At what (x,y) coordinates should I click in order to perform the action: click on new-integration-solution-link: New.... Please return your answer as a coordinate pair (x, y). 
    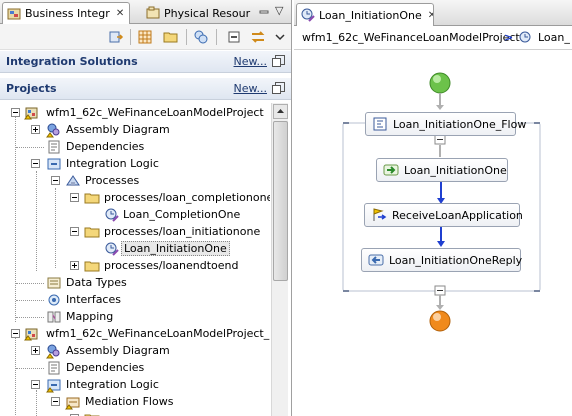
    Looking at the image, I should click on (250, 61).